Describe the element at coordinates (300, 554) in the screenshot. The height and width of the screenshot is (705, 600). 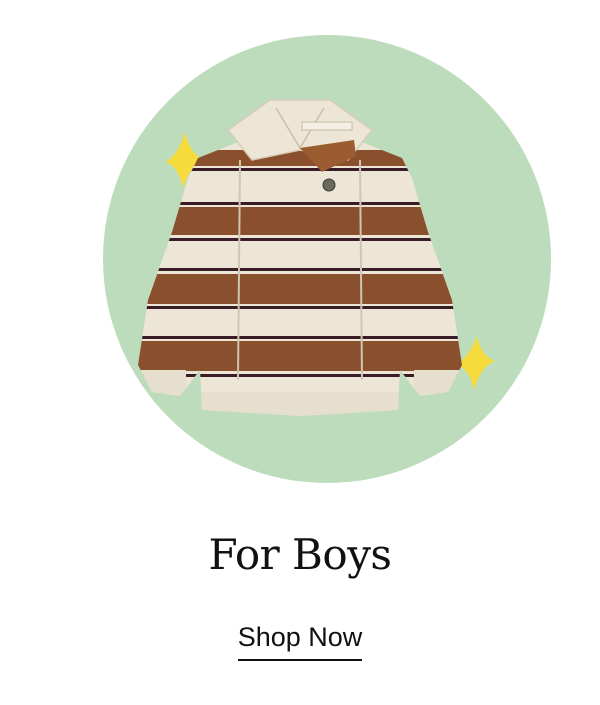
I see `category-title: For Boys` at that location.